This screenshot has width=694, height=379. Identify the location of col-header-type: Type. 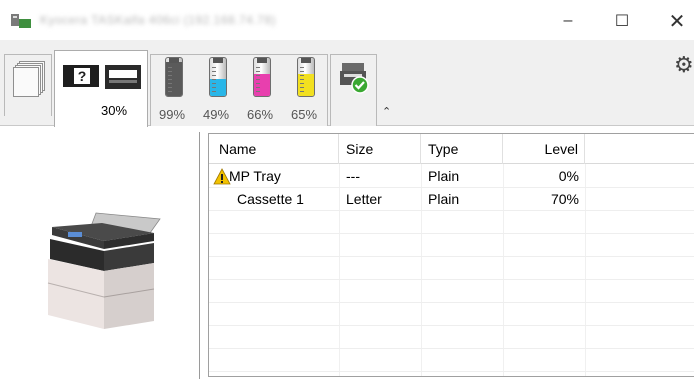
(462, 149).